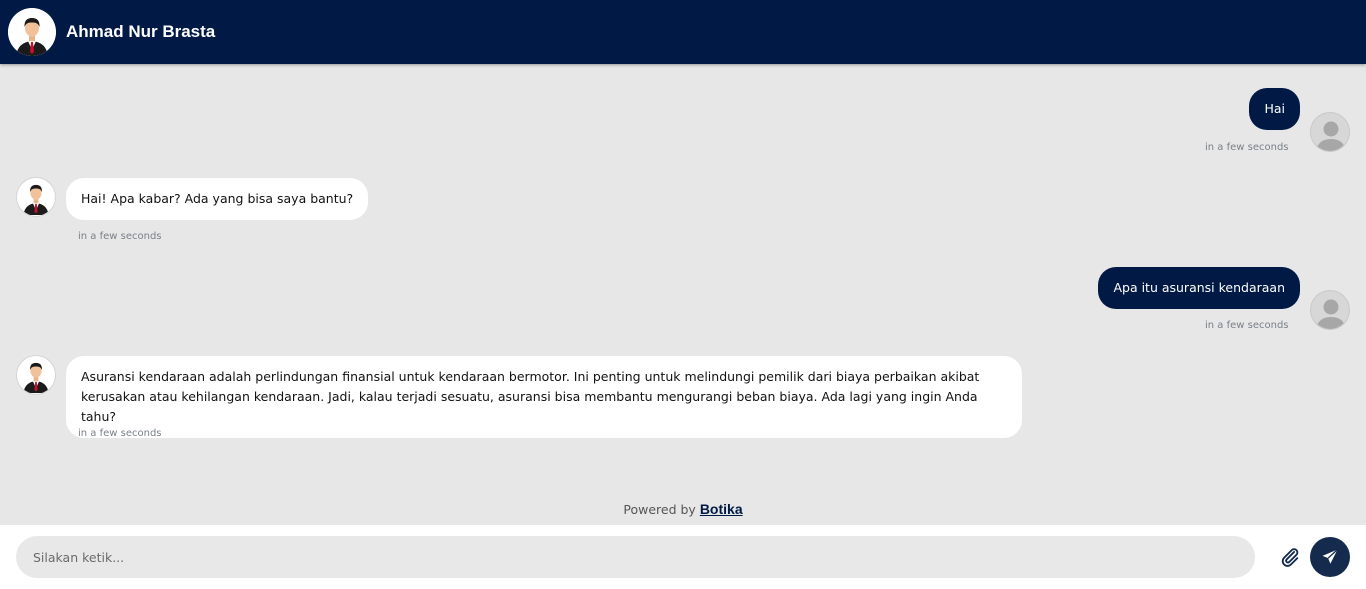  I want to click on message-bubble: Hai, so click(1274, 109).